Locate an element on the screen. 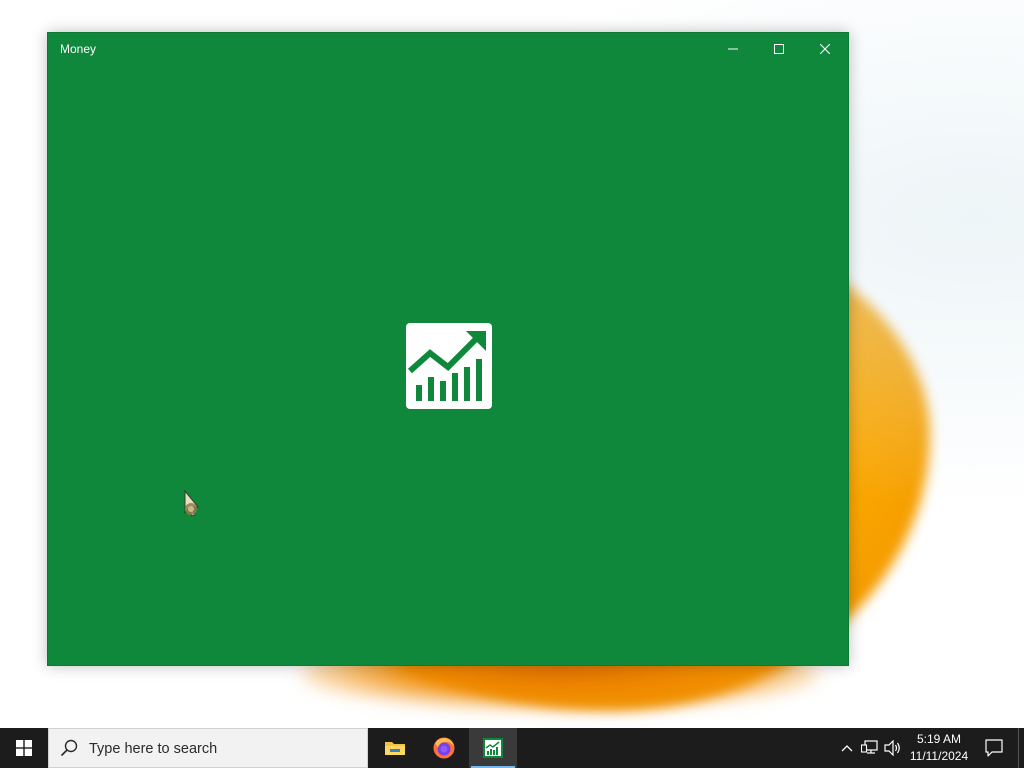 The height and width of the screenshot is (768, 1024). show-hidden-icons-button is located at coordinates (847, 748).